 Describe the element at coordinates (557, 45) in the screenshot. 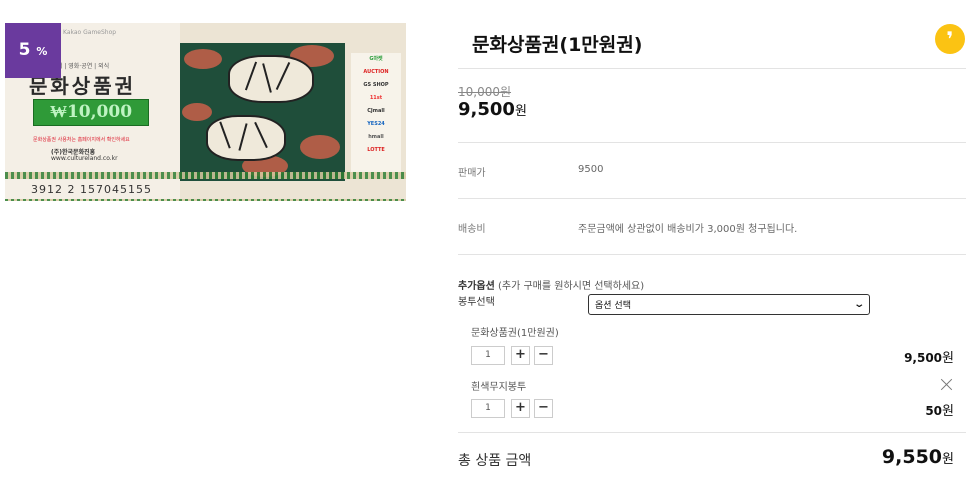

I see `product-title: 문화상품권(1만원권)` at that location.